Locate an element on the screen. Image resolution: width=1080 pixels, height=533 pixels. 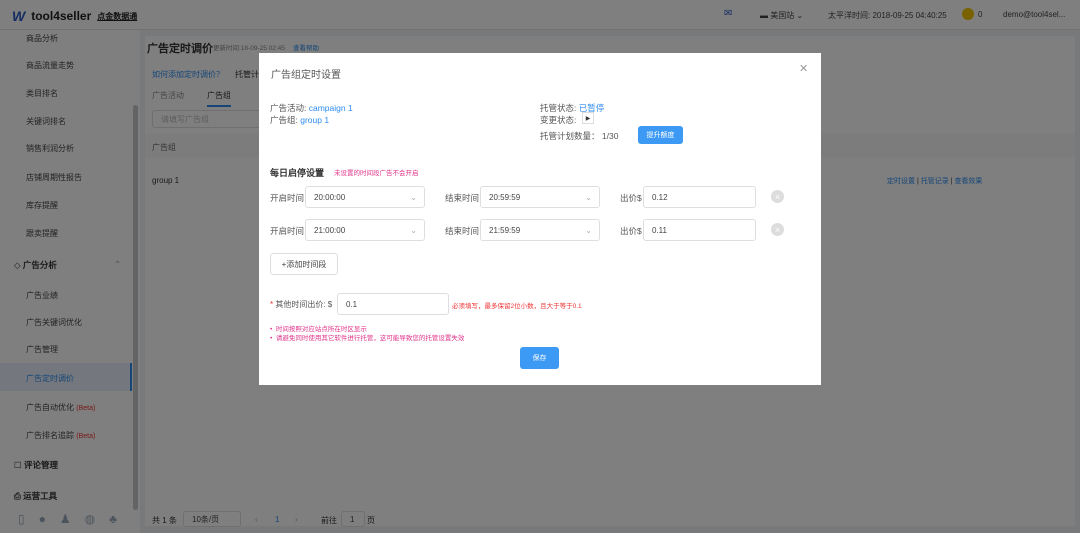
save-button: 保存 is located at coordinates (539, 358).